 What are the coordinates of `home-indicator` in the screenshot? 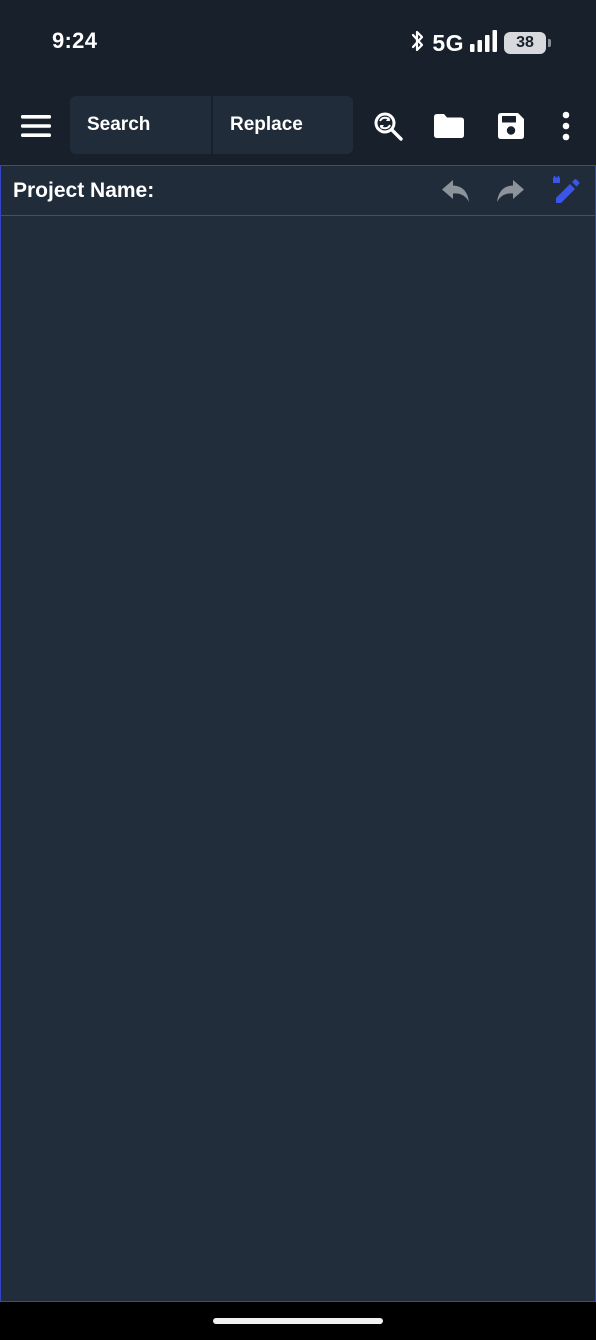 It's located at (298, 1321).